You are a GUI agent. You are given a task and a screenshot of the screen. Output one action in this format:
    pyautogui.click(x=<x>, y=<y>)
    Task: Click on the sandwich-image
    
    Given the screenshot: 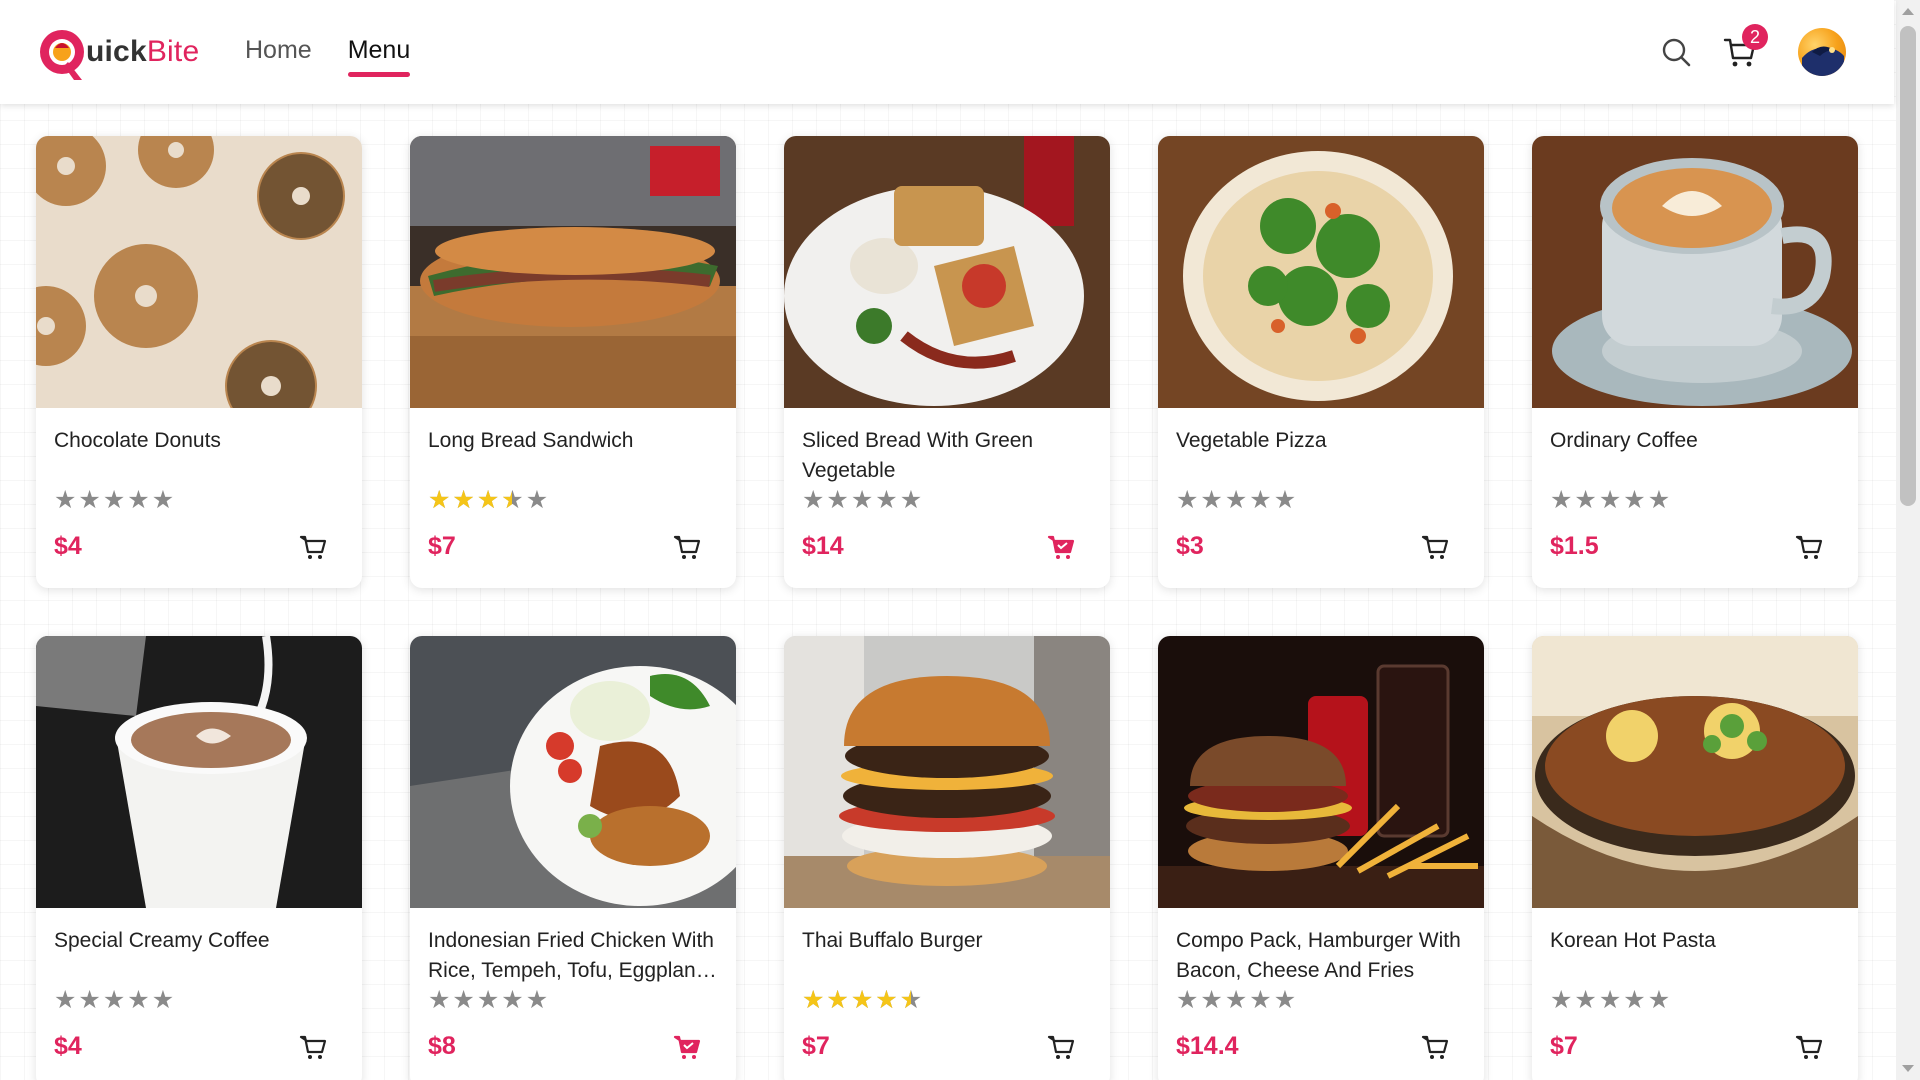 What is the action you would take?
    pyautogui.click(x=573, y=272)
    